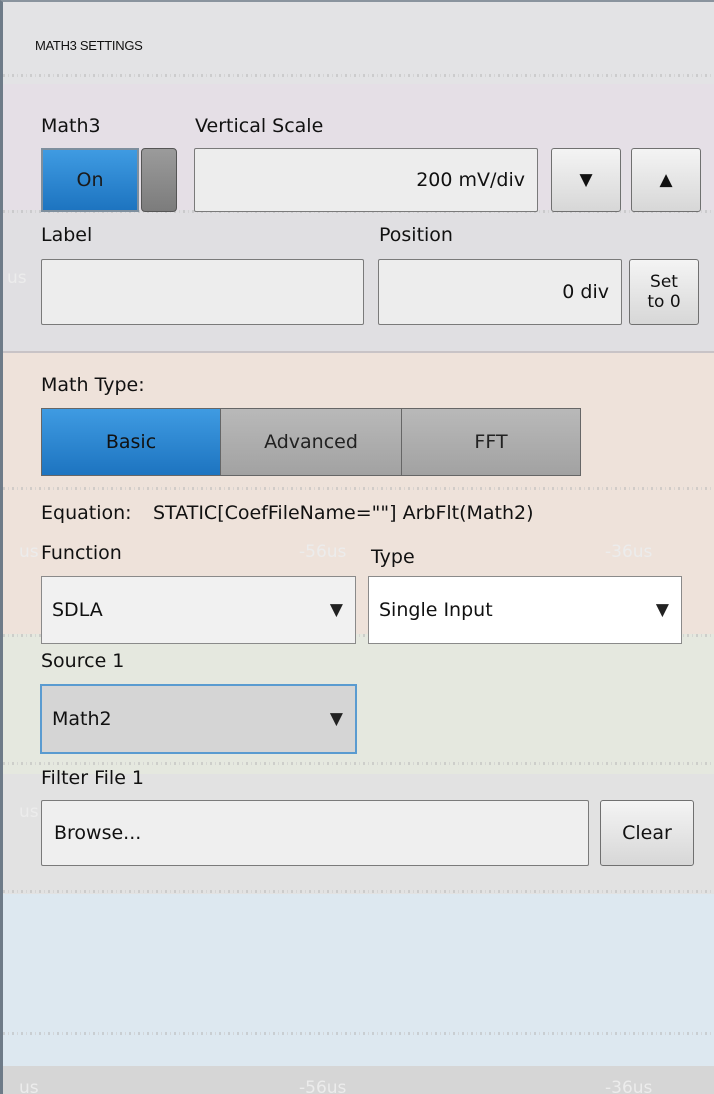  What do you see at coordinates (71, 126) in the screenshot?
I see `math3-label: Math3` at bounding box center [71, 126].